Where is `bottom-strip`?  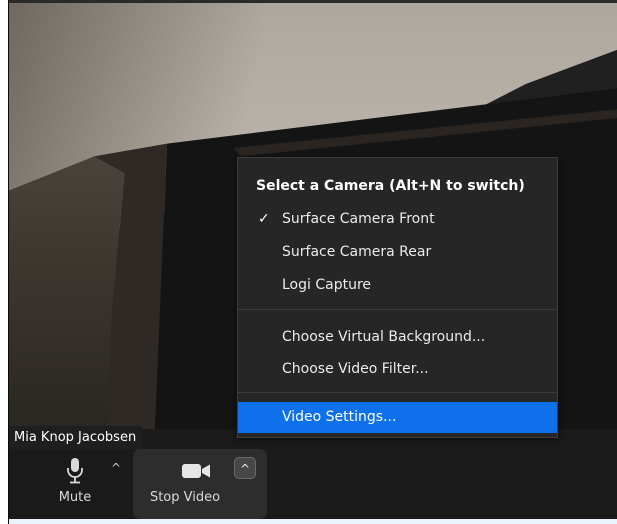
bottom-strip is located at coordinates (313, 521).